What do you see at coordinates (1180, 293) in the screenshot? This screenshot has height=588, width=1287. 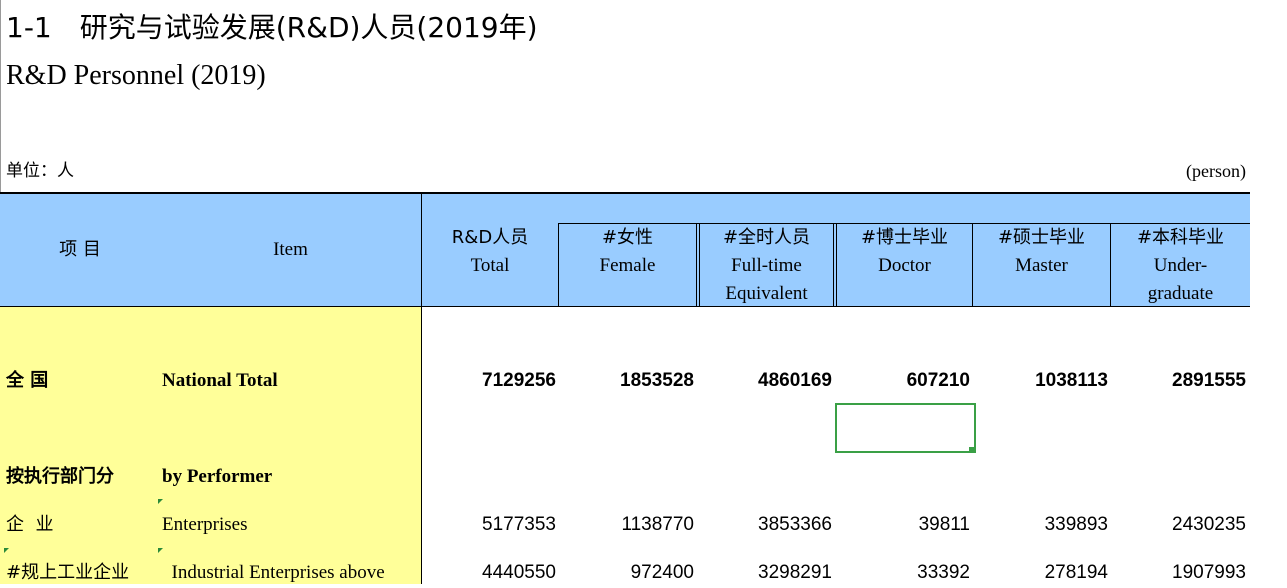 I see `header-col-en-line2: graduate` at bounding box center [1180, 293].